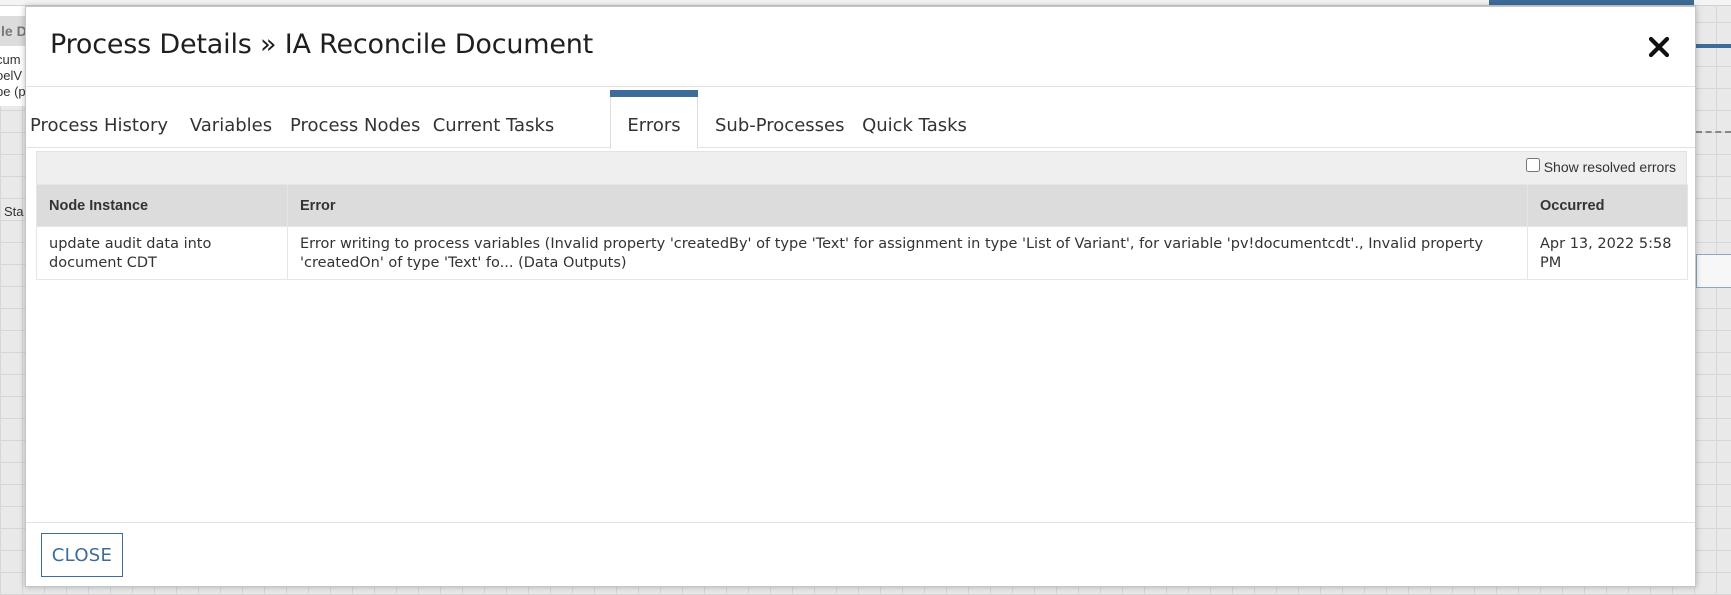 The image size is (1731, 595). Describe the element at coordinates (1609, 167) in the screenshot. I see `show-resolved-errors-label: Show resolved errors` at that location.